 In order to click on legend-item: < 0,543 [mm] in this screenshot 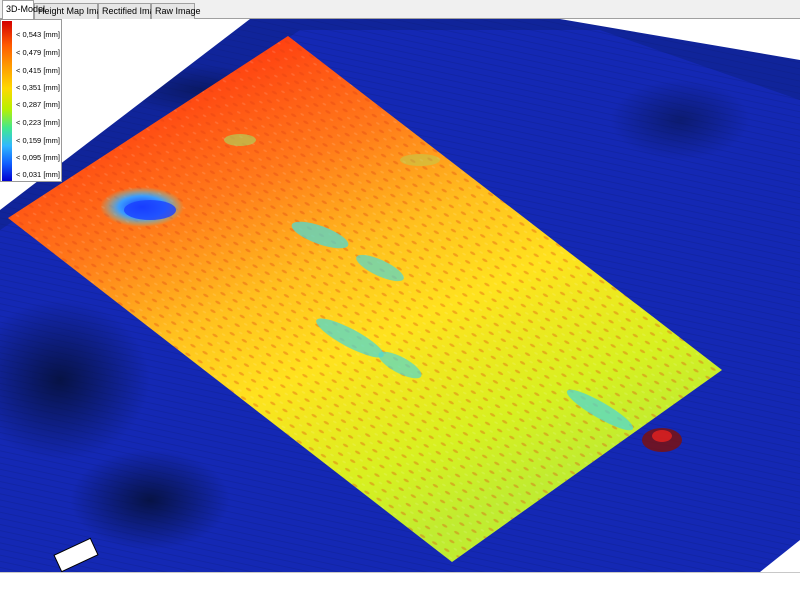, I will do `click(38, 34)`.